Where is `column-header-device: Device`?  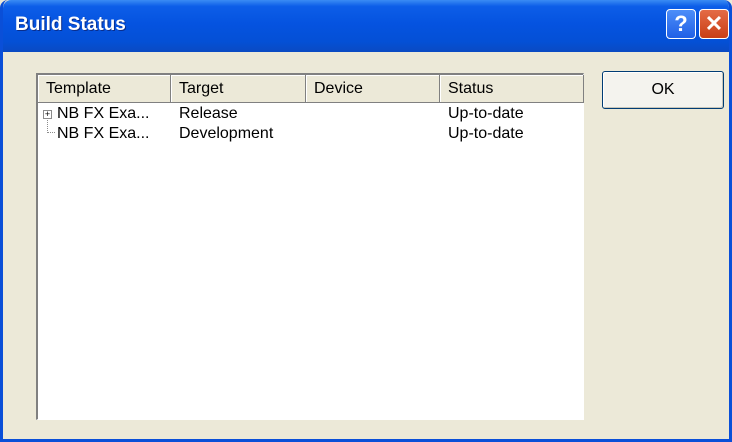
column-header-device: Device is located at coordinates (373, 89).